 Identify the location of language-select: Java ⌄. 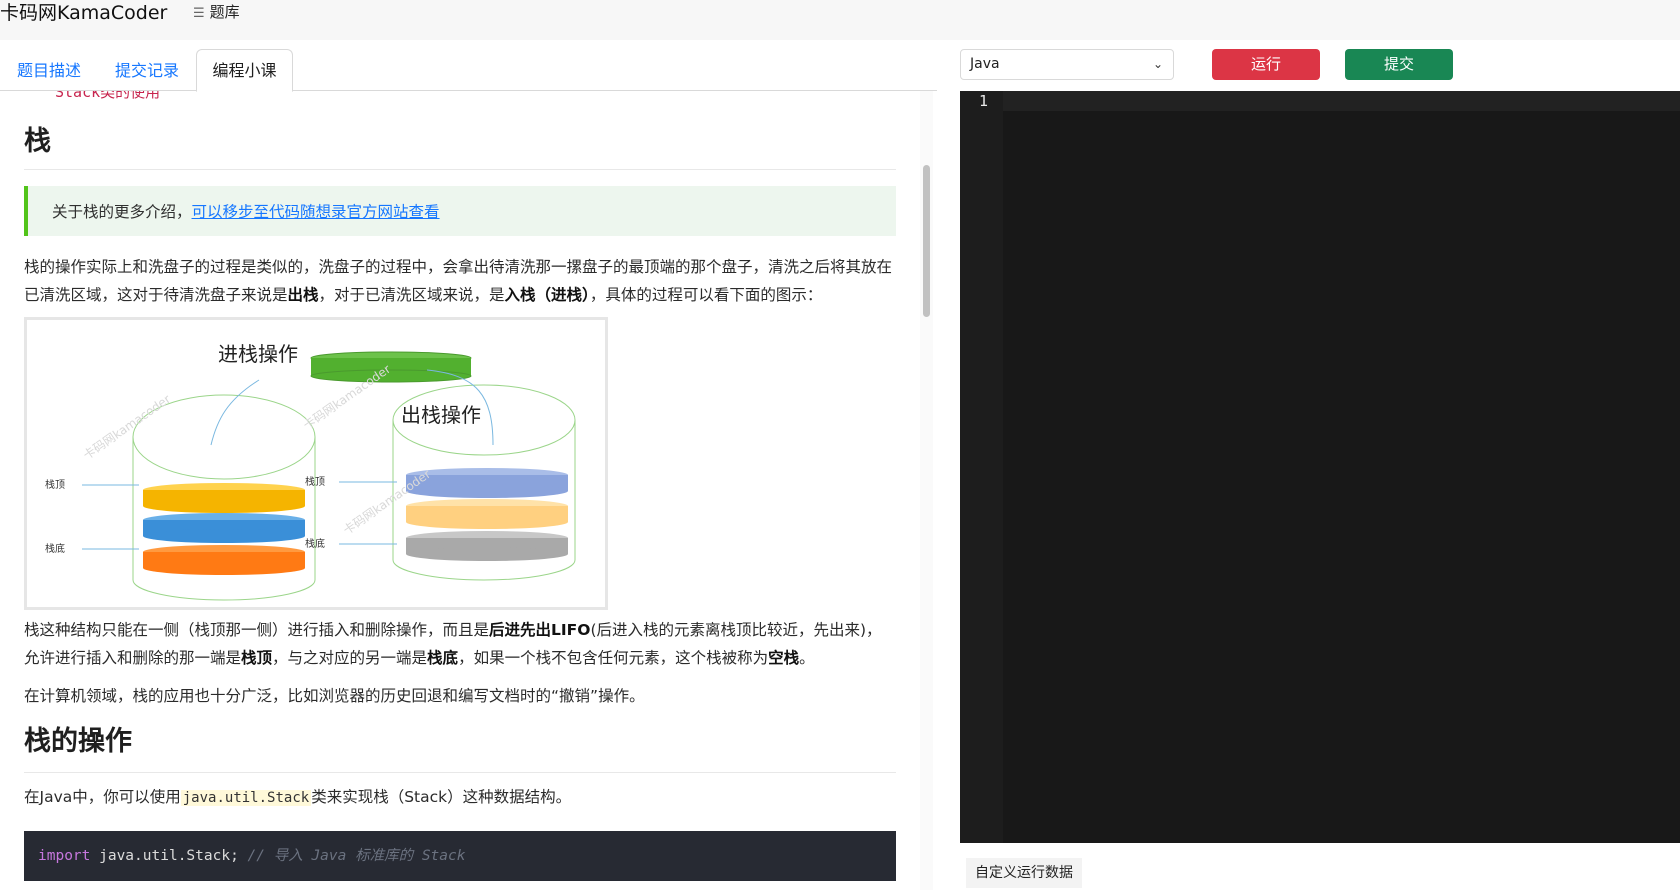
(1067, 64).